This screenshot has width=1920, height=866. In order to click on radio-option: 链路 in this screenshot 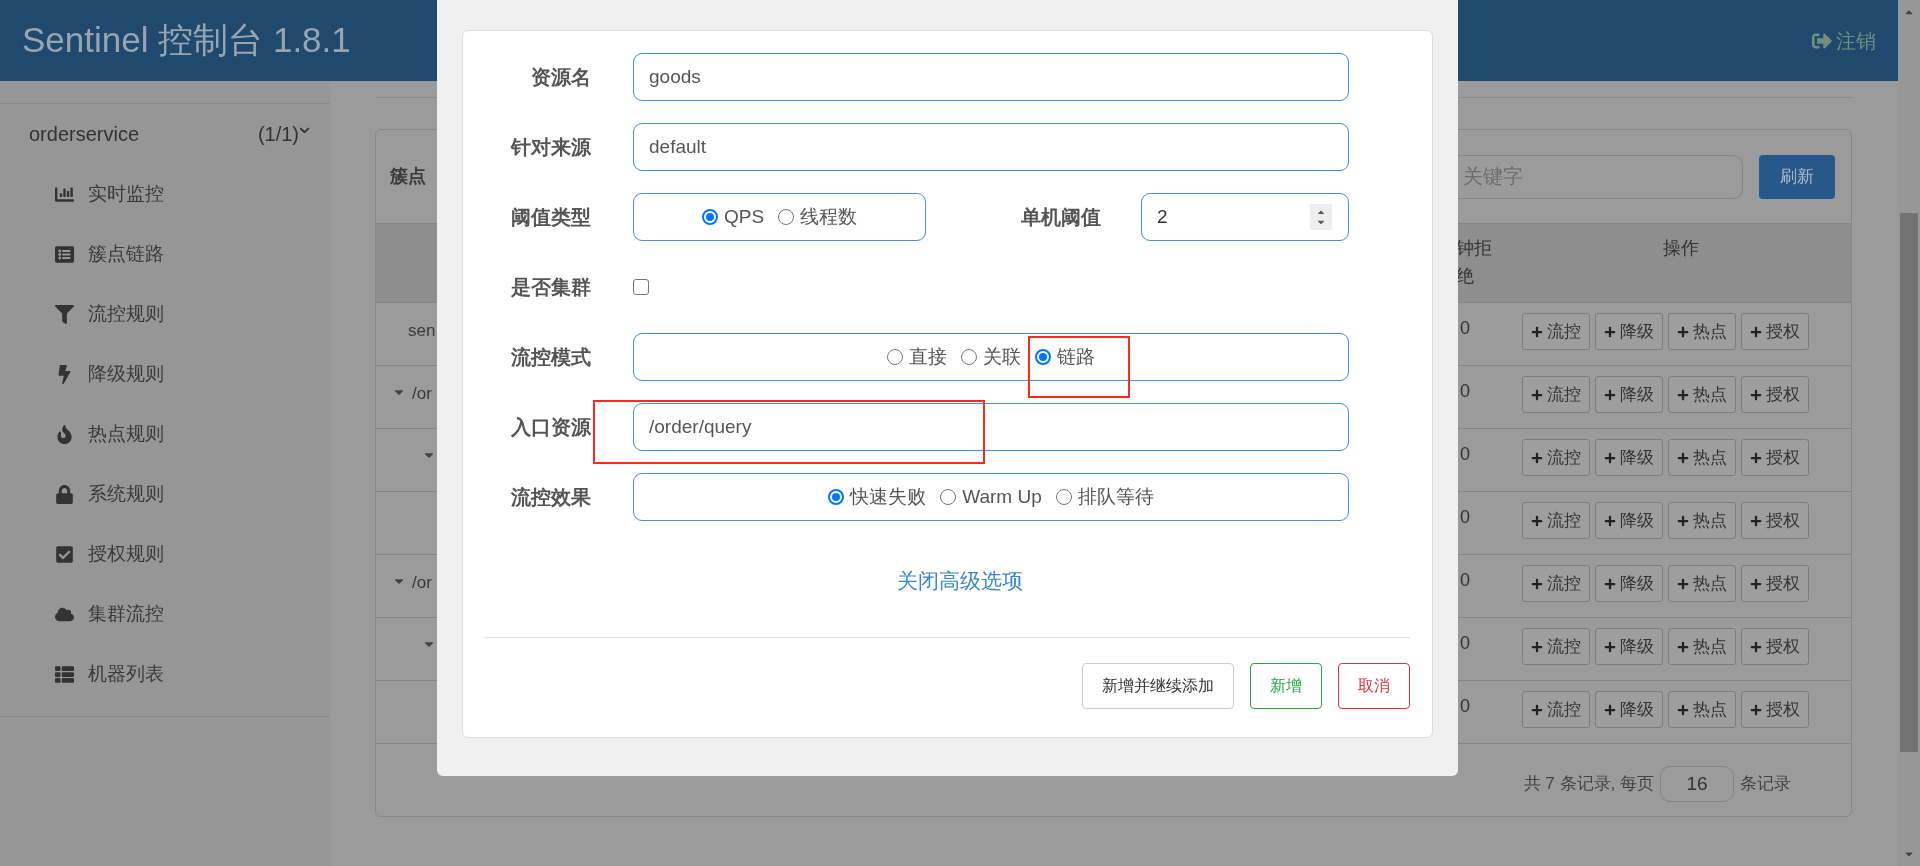, I will do `click(1065, 357)`.